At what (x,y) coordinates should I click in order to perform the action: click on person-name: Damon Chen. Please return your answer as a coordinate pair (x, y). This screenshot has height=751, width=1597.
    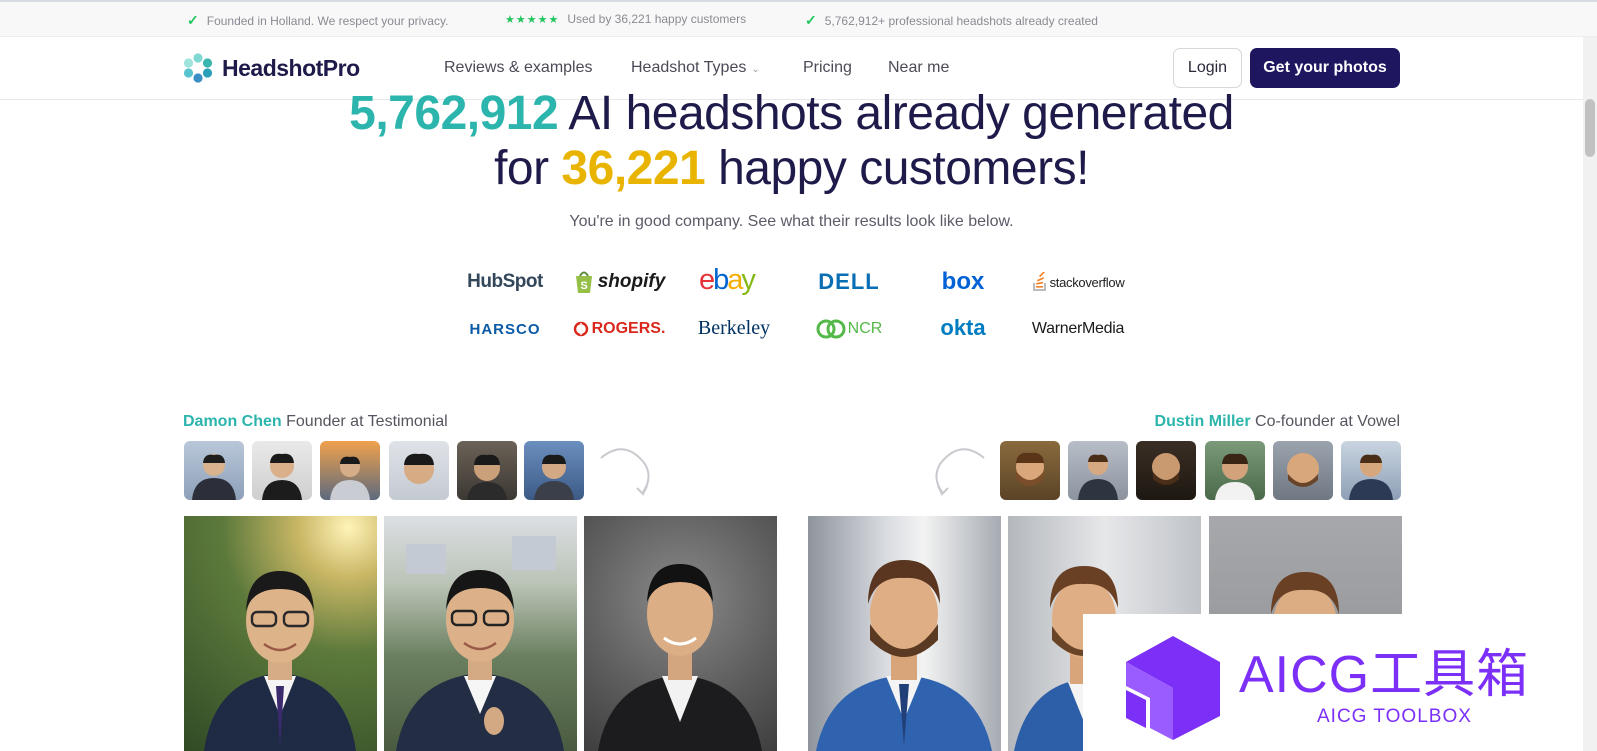
    Looking at the image, I should click on (232, 421).